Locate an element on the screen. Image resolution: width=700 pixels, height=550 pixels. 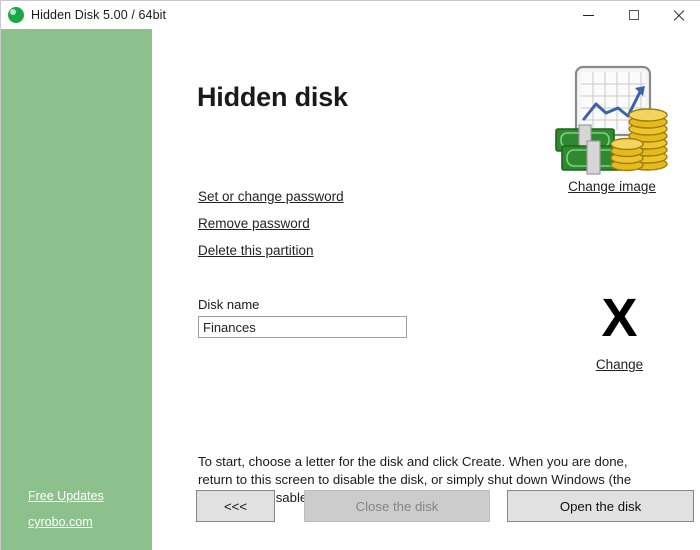
change-image-link: Change image is located at coordinates (612, 186).